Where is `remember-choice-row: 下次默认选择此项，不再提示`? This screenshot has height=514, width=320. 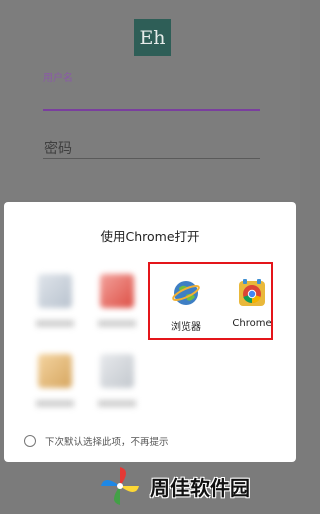 remember-choice-row: 下次默认选择此项，不再提示 is located at coordinates (96, 441).